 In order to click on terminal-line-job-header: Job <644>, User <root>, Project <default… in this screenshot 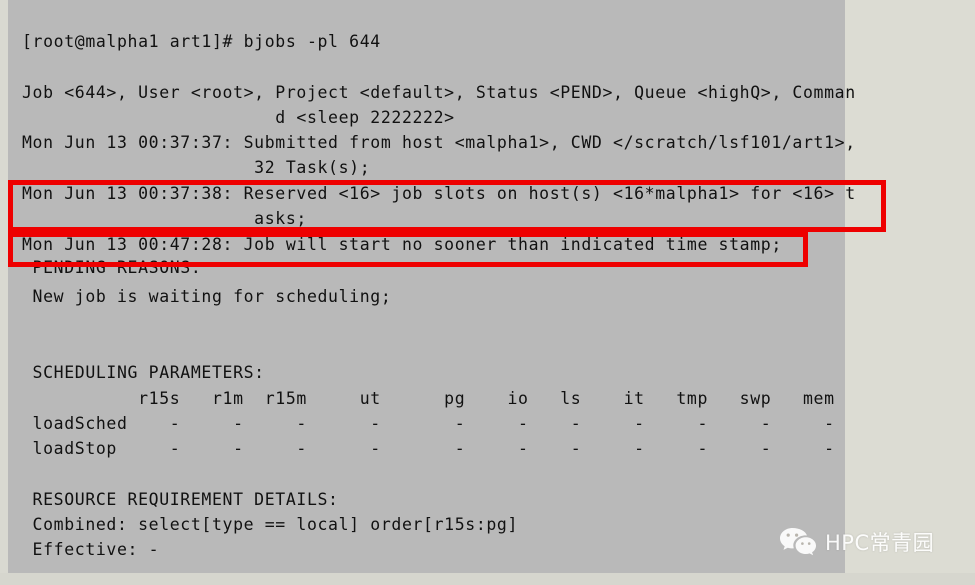, I will do `click(439, 92)`.